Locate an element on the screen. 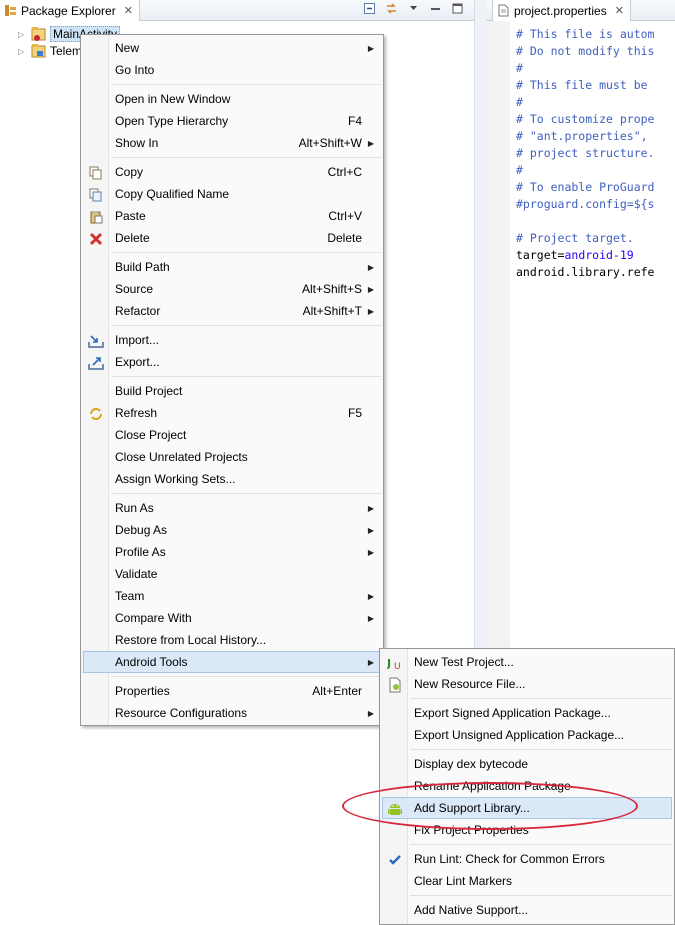 This screenshot has width=675, height=925. code-line: # This file is autom is located at coordinates (585, 34).